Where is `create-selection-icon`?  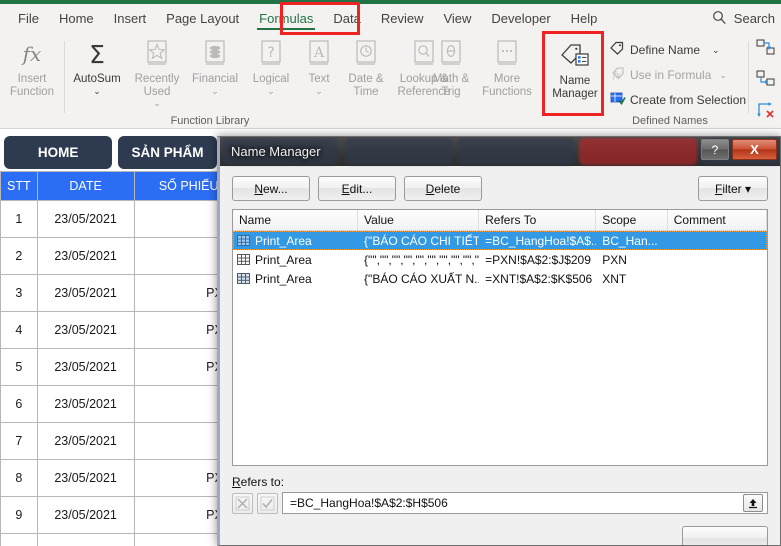 create-selection-icon is located at coordinates (618, 99).